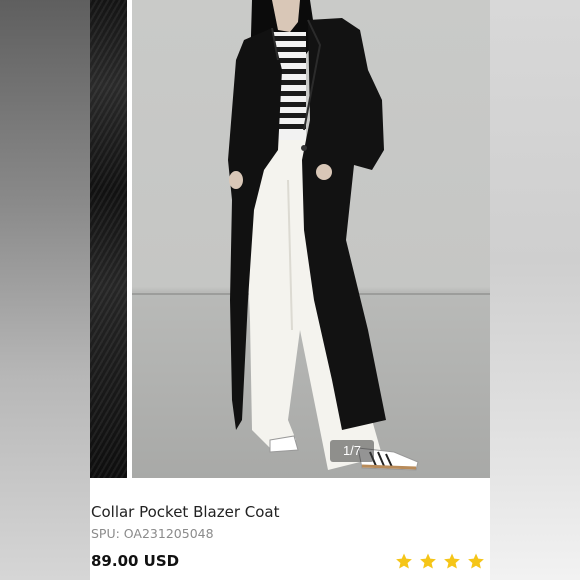 Image resolution: width=580 pixels, height=580 pixels. What do you see at coordinates (352, 451) in the screenshot?
I see `gallery-counter: 1/7` at bounding box center [352, 451].